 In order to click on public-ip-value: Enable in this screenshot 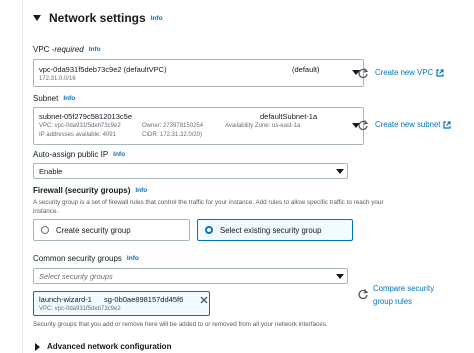, I will do `click(51, 171)`.